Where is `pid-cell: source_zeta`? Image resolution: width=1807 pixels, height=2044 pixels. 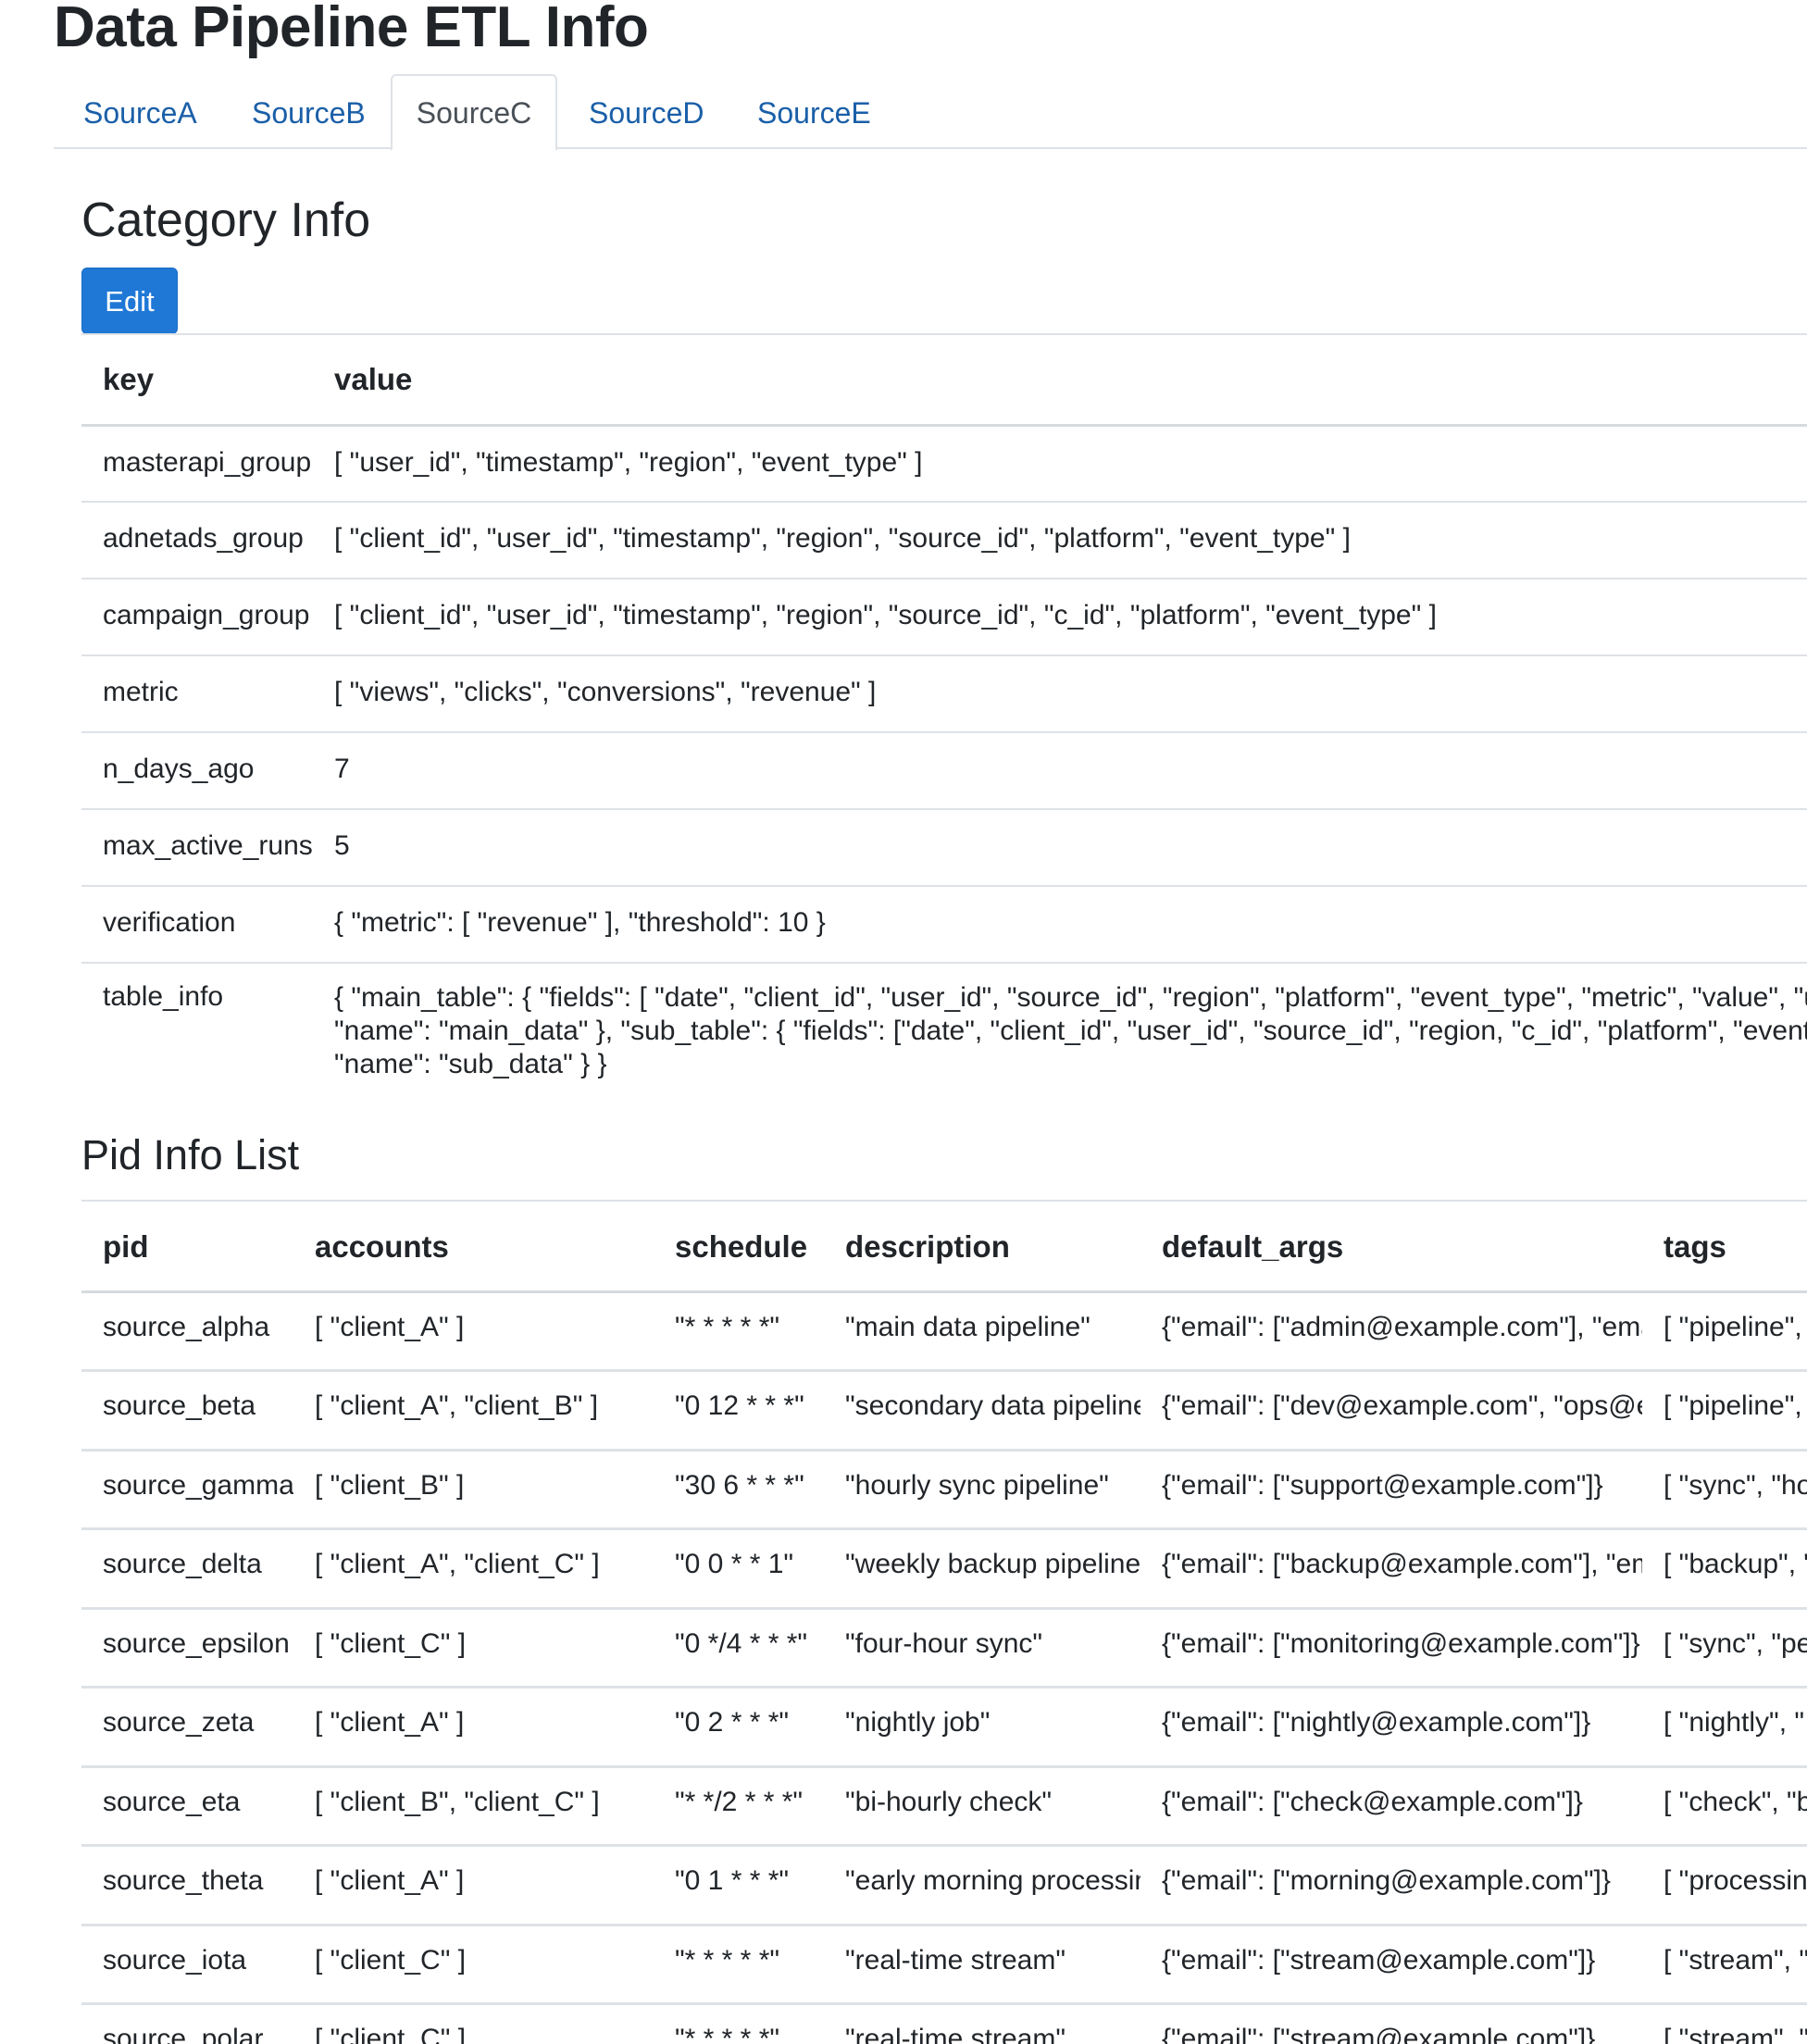 pid-cell: source_zeta is located at coordinates (179, 1722).